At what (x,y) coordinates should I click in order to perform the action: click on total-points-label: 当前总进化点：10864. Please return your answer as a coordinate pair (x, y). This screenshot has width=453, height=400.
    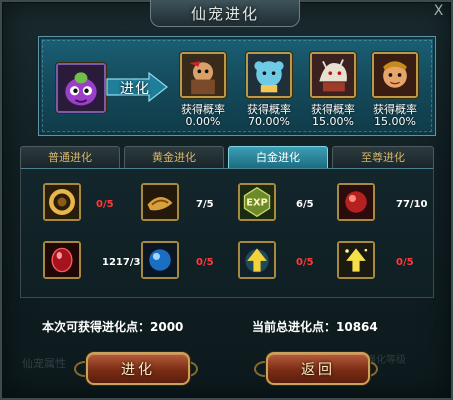
    Looking at the image, I should click on (315, 327).